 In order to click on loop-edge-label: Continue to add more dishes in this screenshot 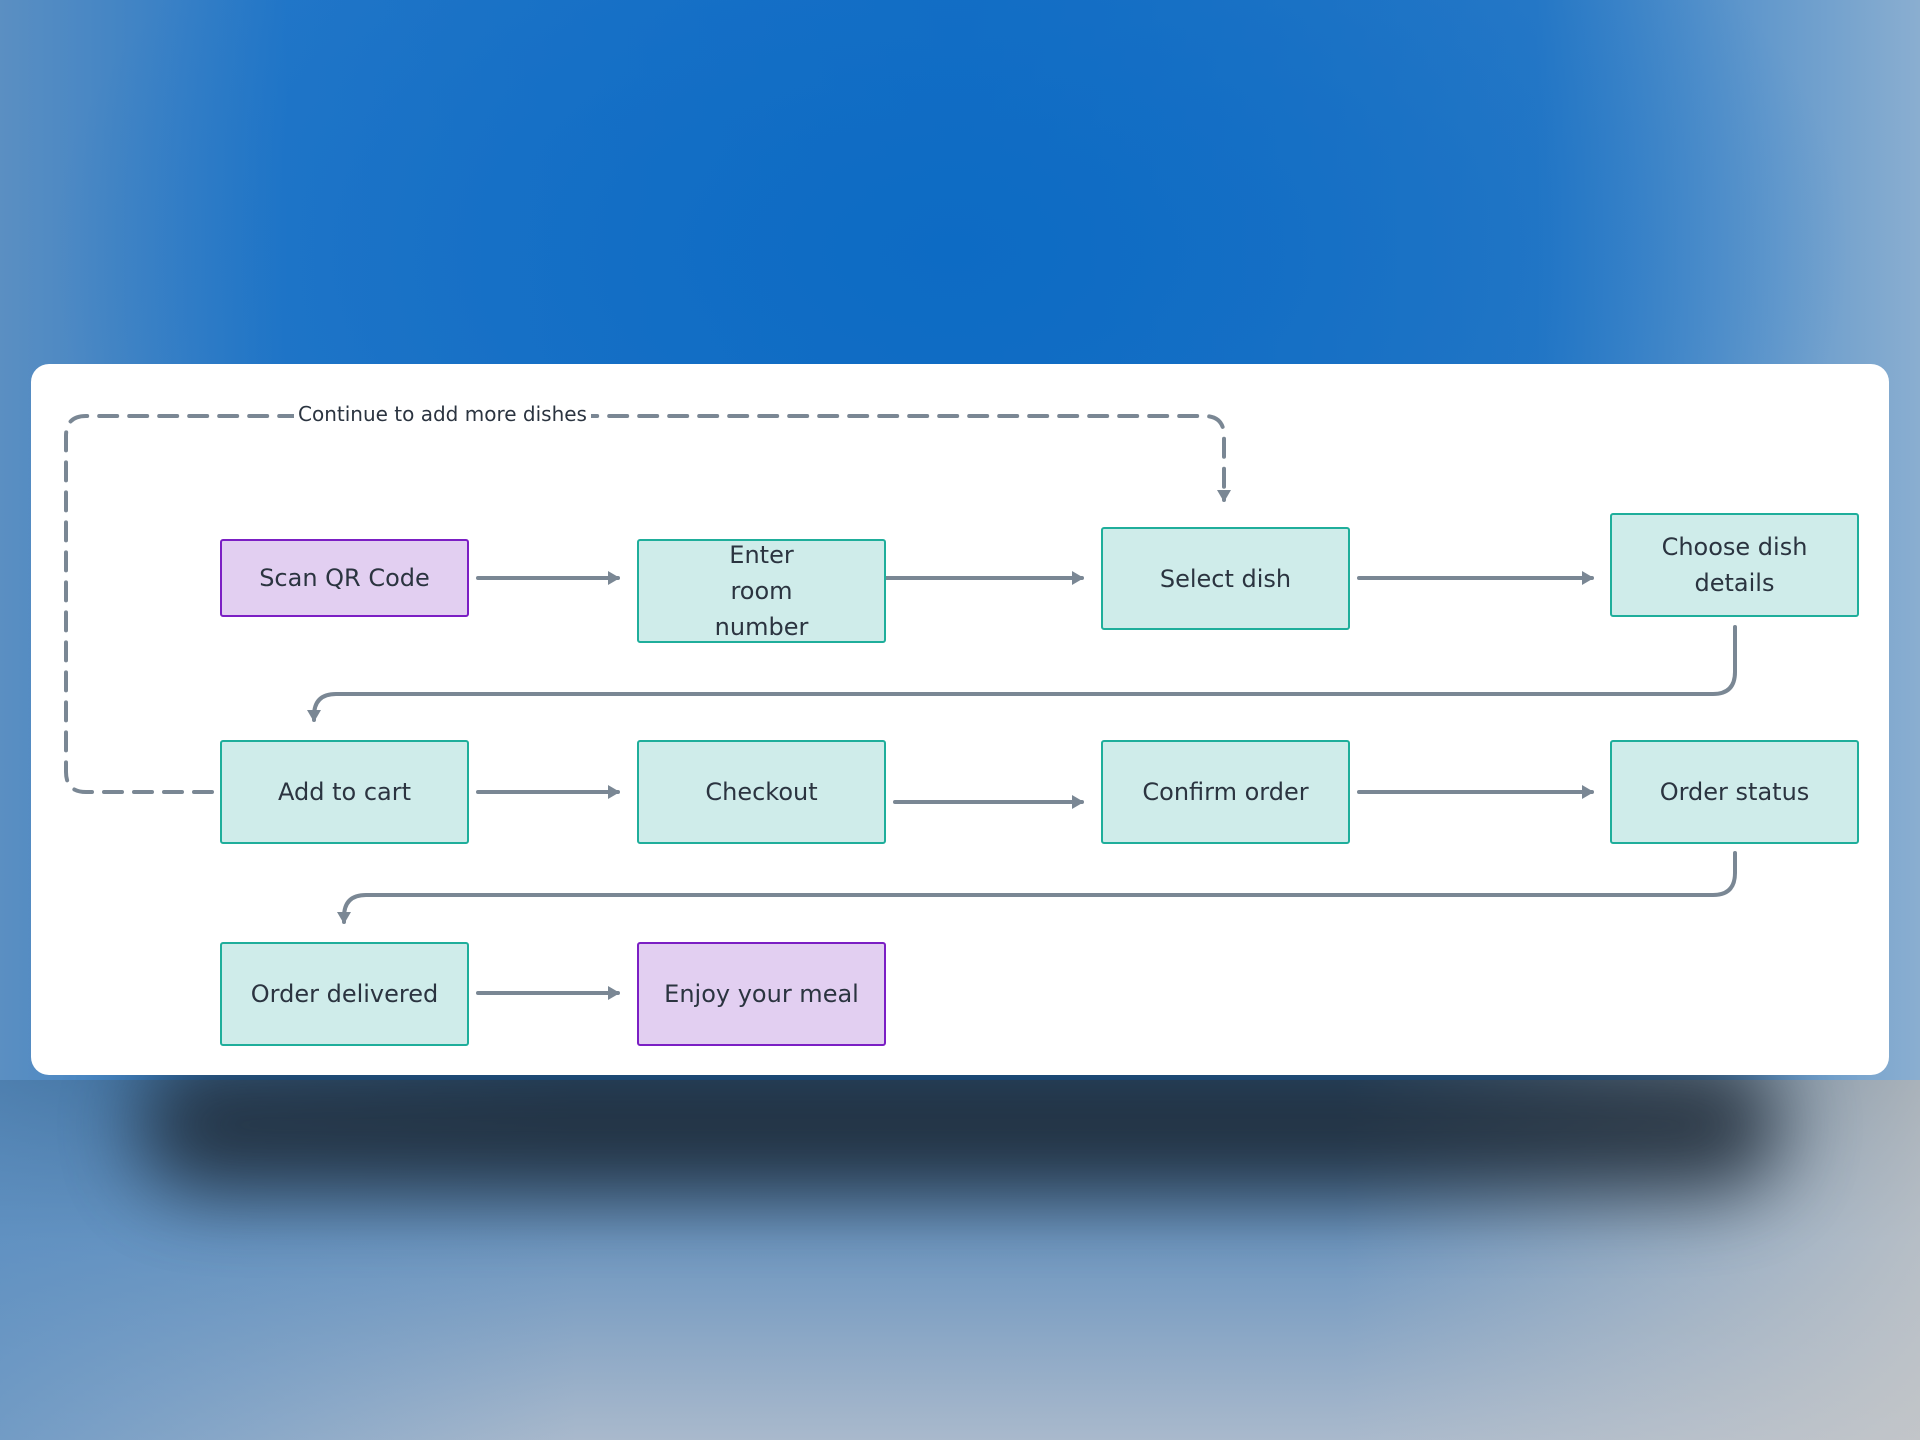, I will do `click(442, 414)`.